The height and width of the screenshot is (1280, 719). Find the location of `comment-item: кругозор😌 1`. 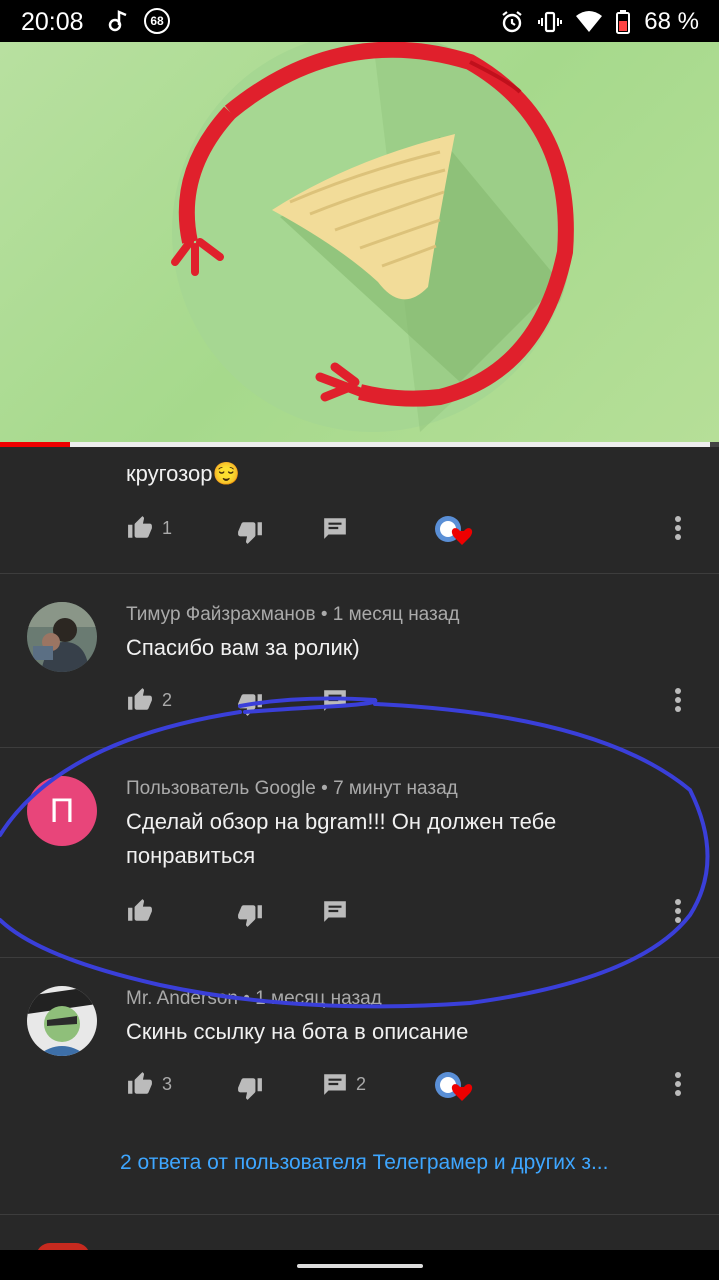

comment-item: кругозор😌 1 is located at coordinates (359, 510).